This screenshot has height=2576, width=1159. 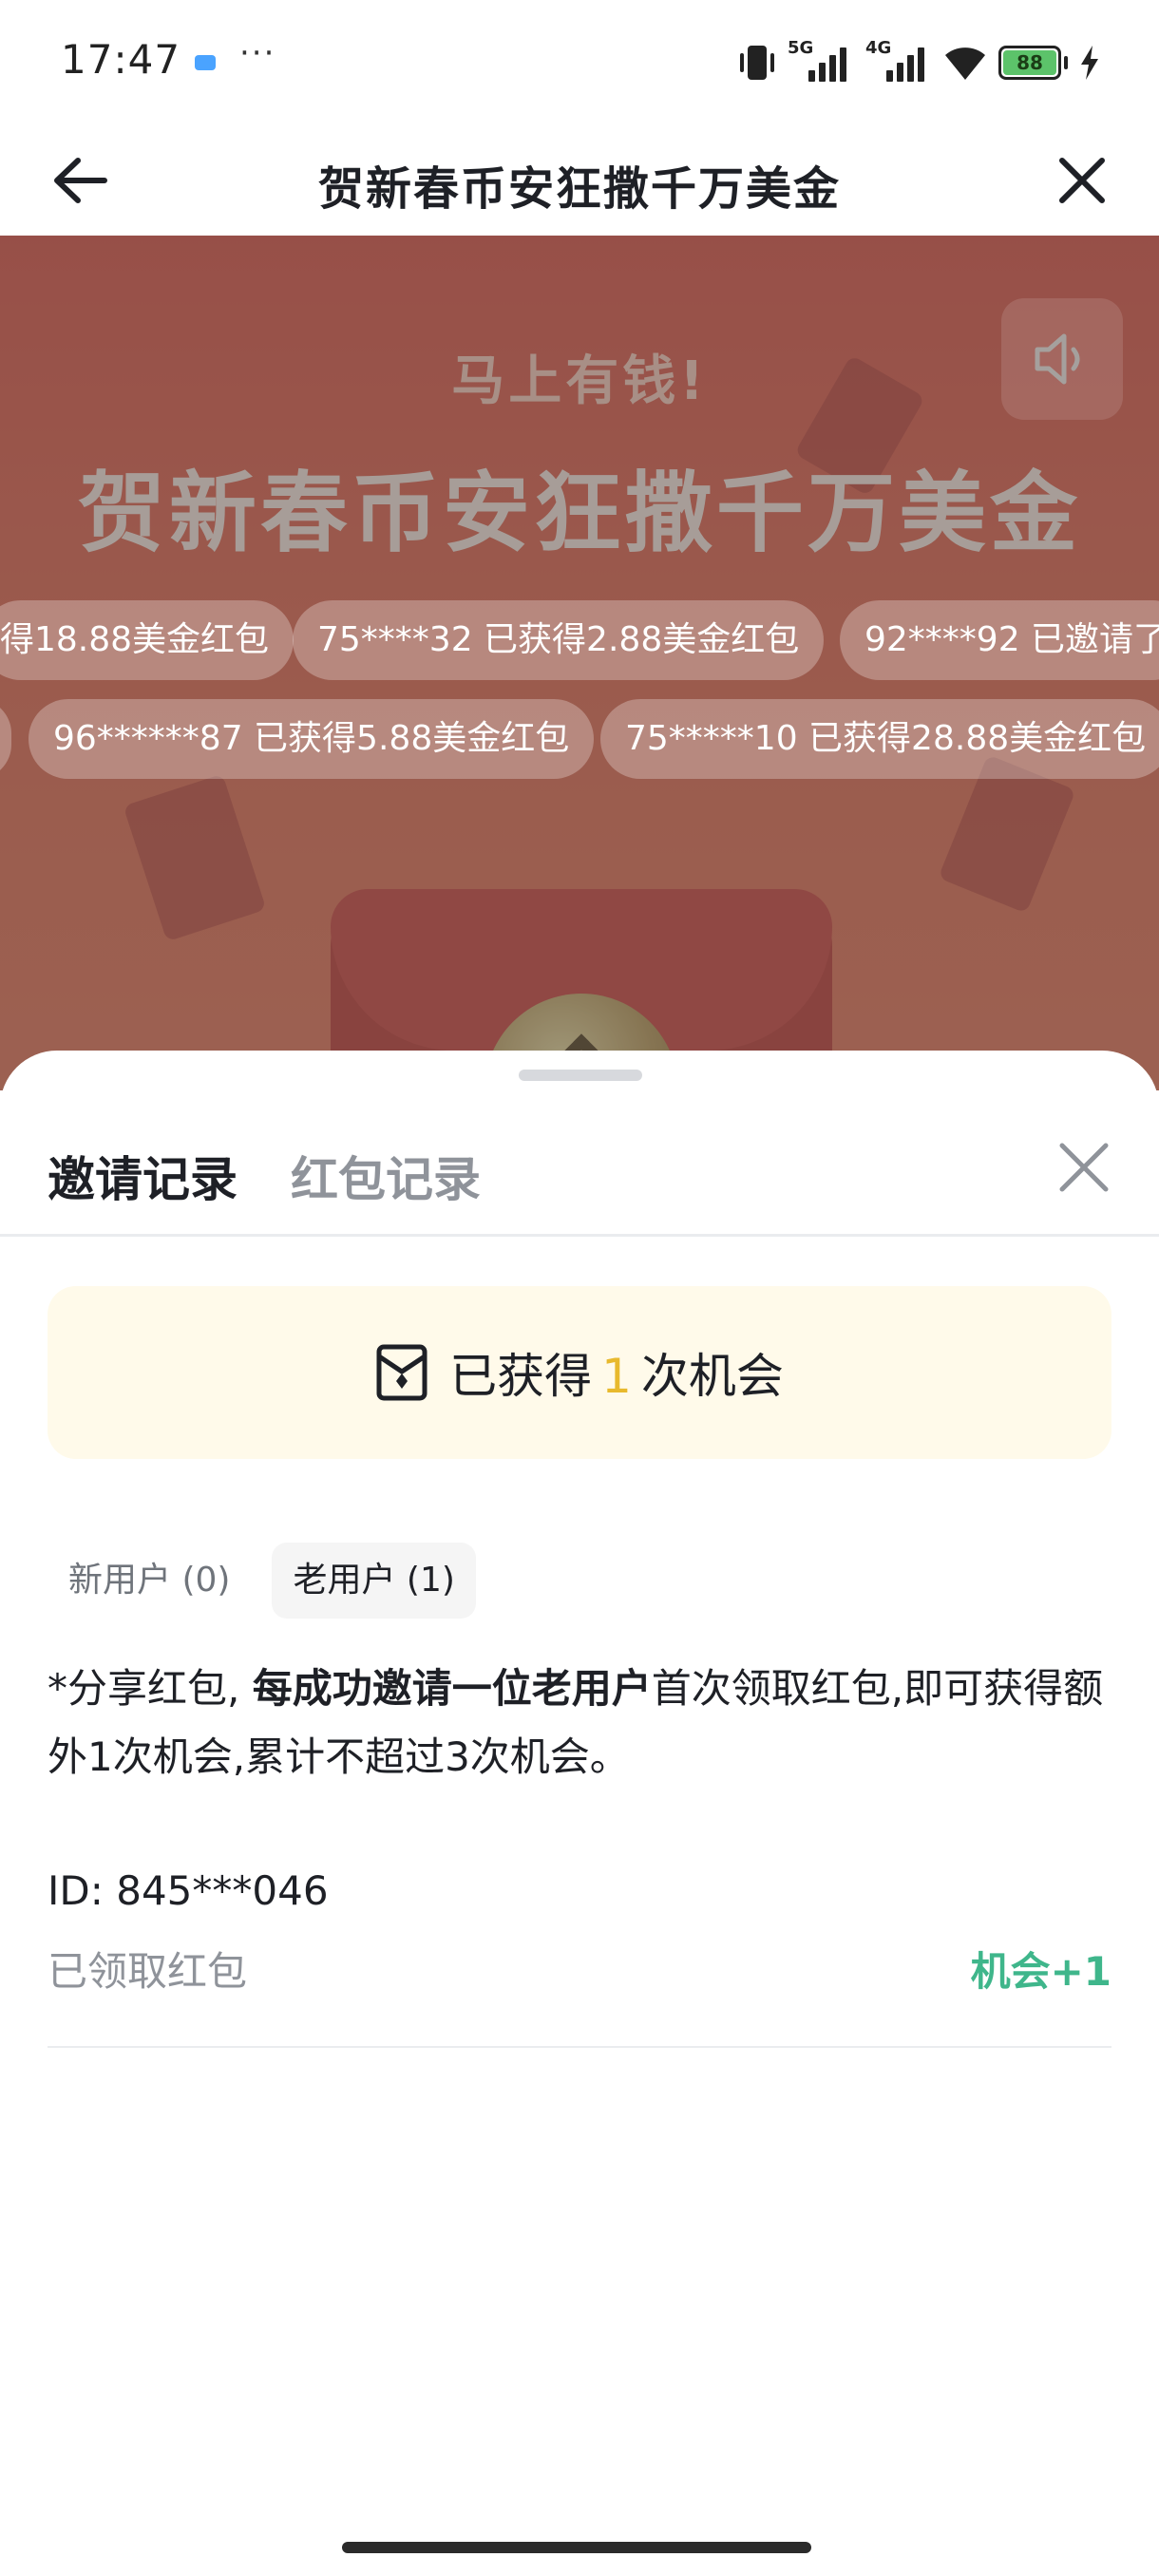 I want to click on record-user-id: ID: 845***046, so click(x=188, y=1890).